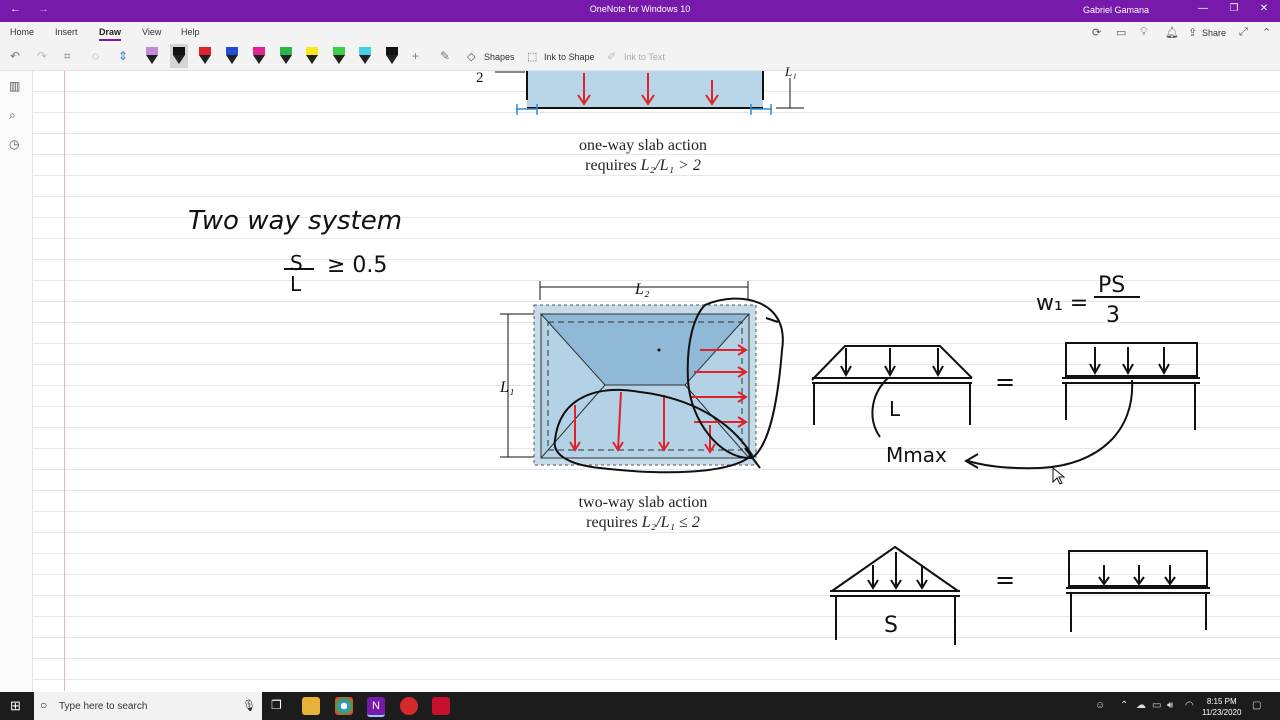 The image size is (1280, 720). What do you see at coordinates (357, 265) in the screenshot?
I see `ratio-rhs: ≥ 0.5` at bounding box center [357, 265].